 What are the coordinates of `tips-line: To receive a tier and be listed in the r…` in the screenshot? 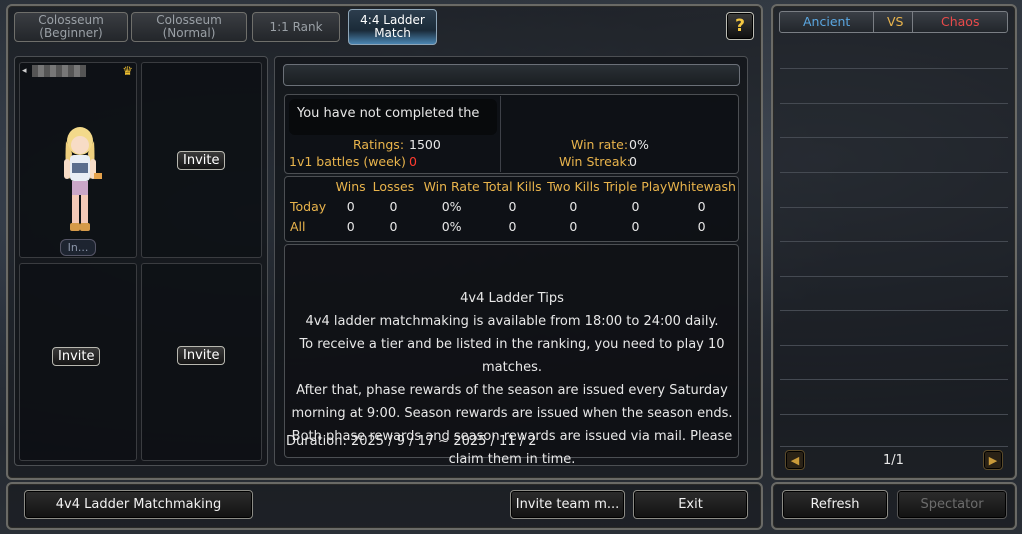 It's located at (512, 344).